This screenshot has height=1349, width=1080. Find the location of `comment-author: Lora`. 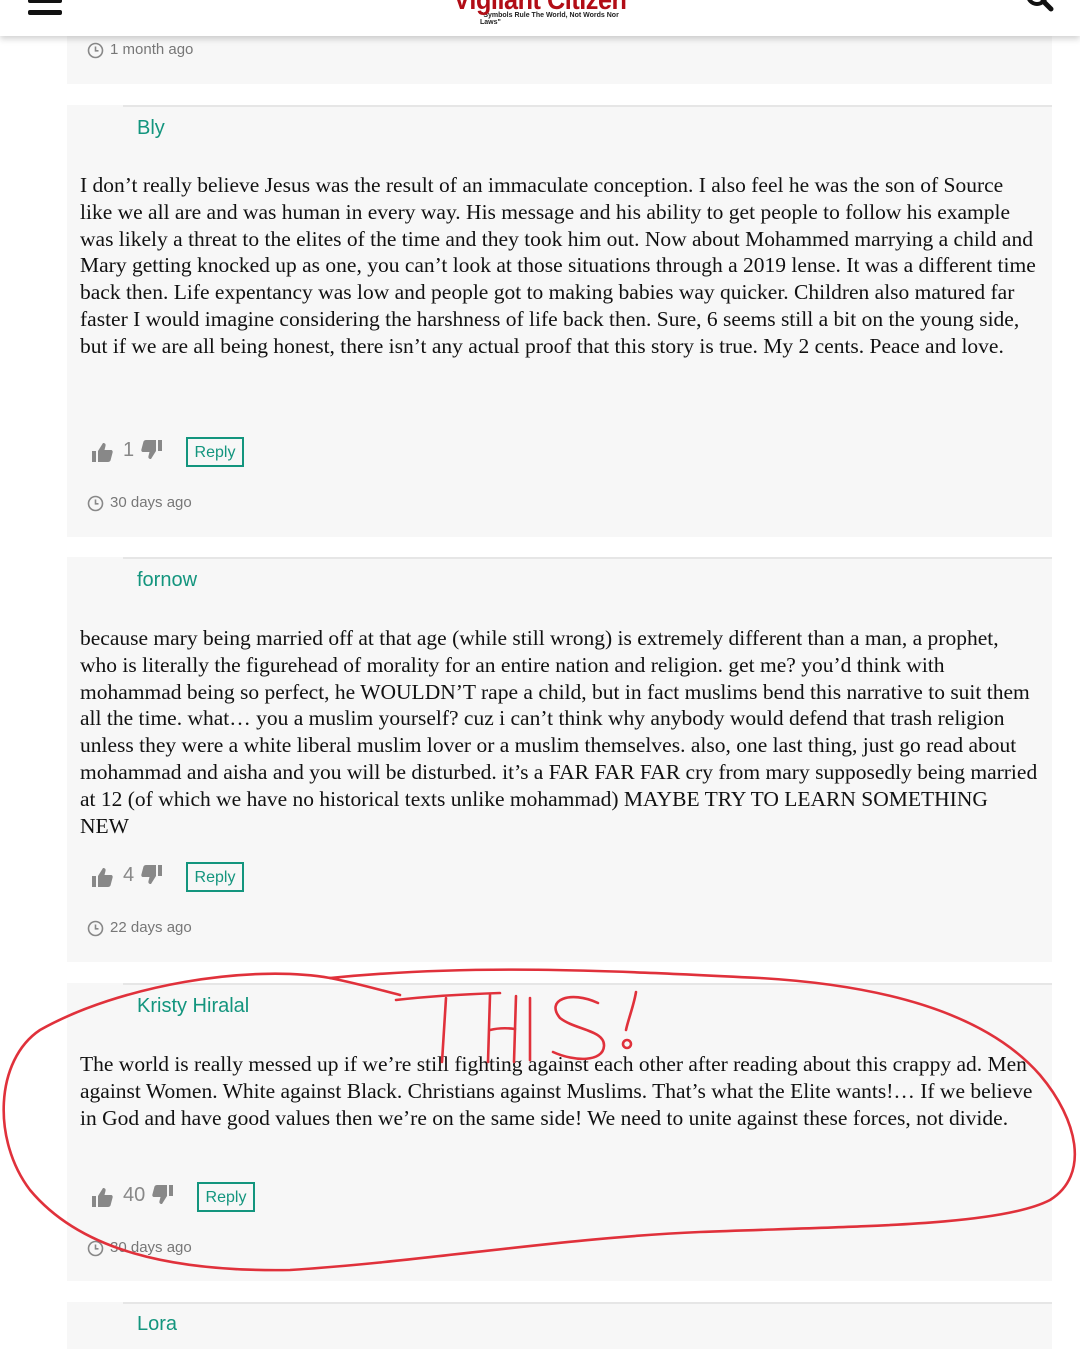

comment-author: Lora is located at coordinates (157, 1324).